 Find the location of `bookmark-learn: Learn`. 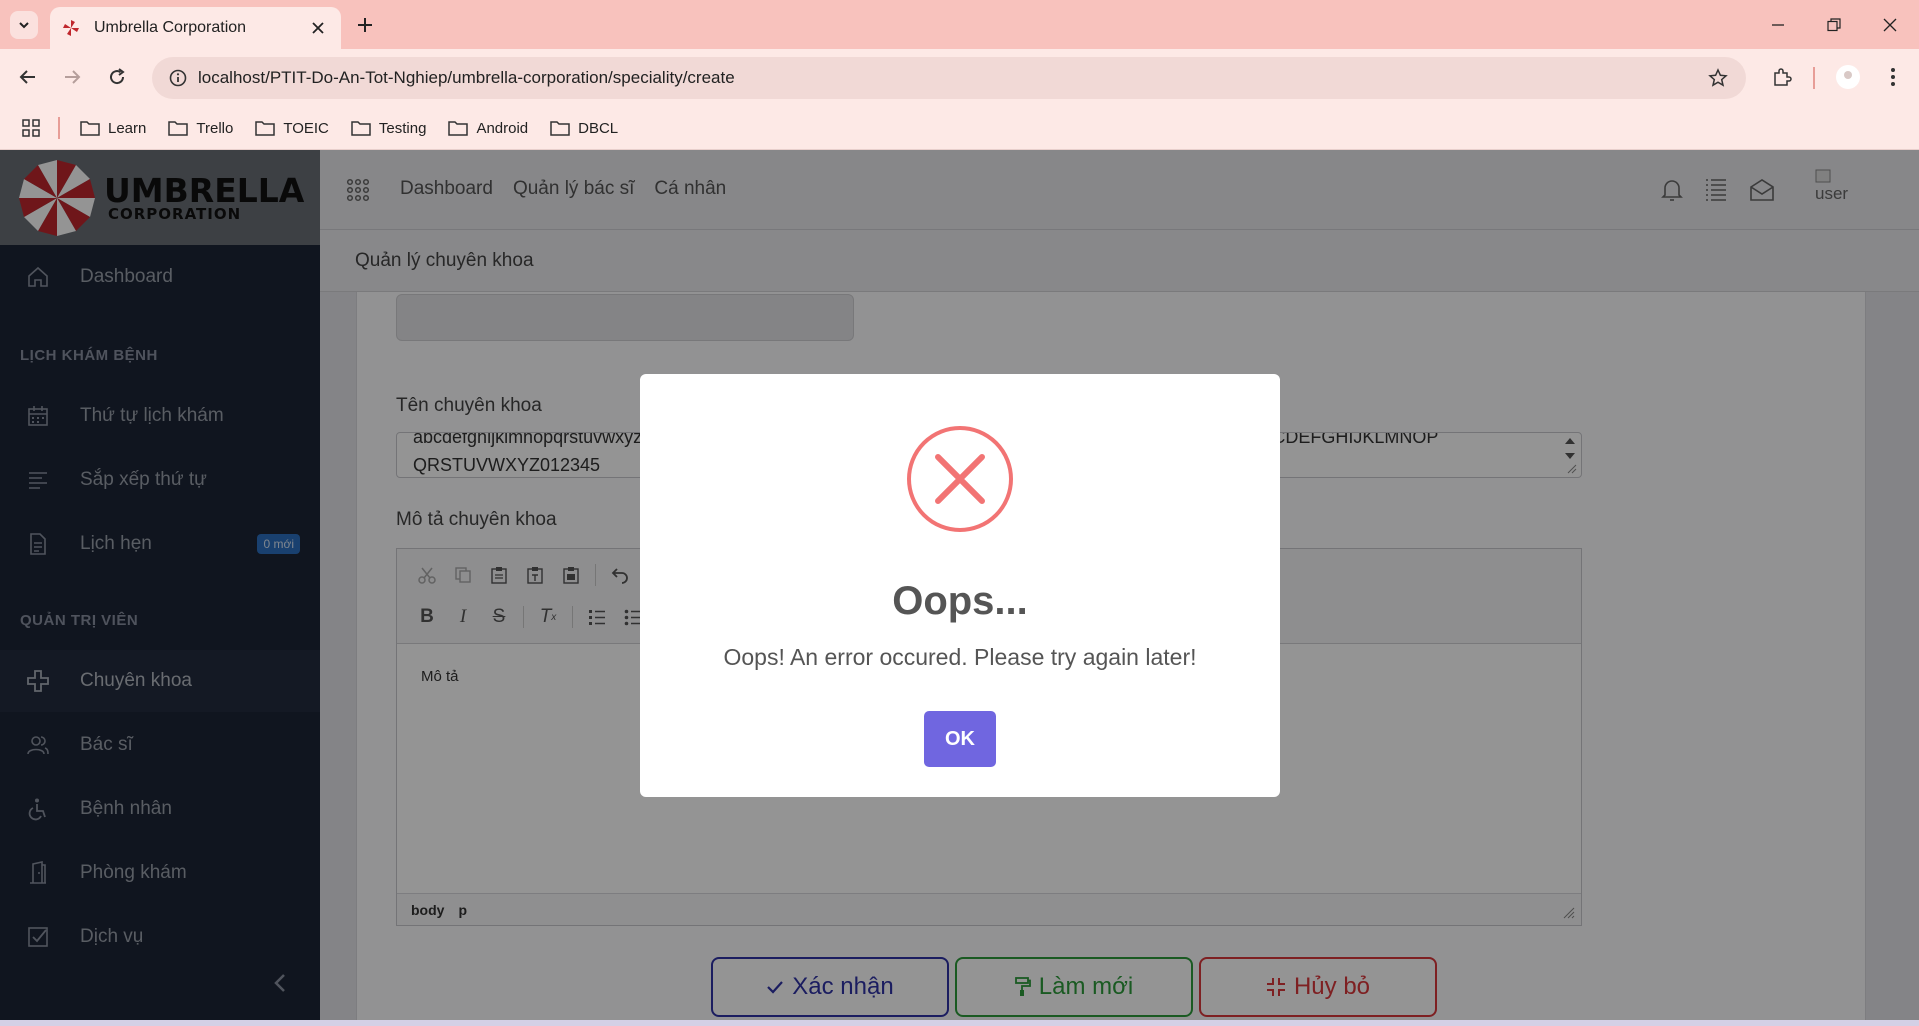

bookmark-learn: Learn is located at coordinates (113, 128).